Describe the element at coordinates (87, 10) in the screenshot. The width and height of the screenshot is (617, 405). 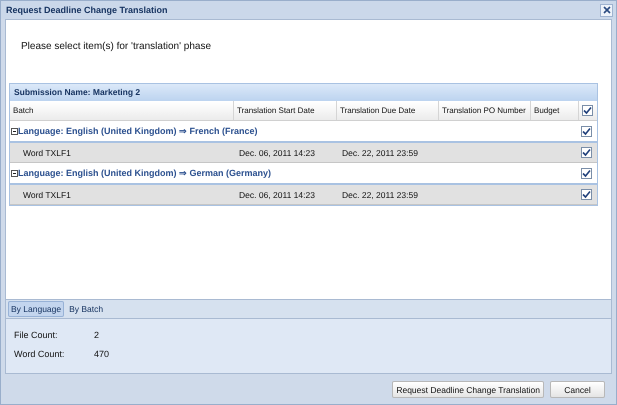
I see `window-title: Request Deadline Change Translation` at that location.